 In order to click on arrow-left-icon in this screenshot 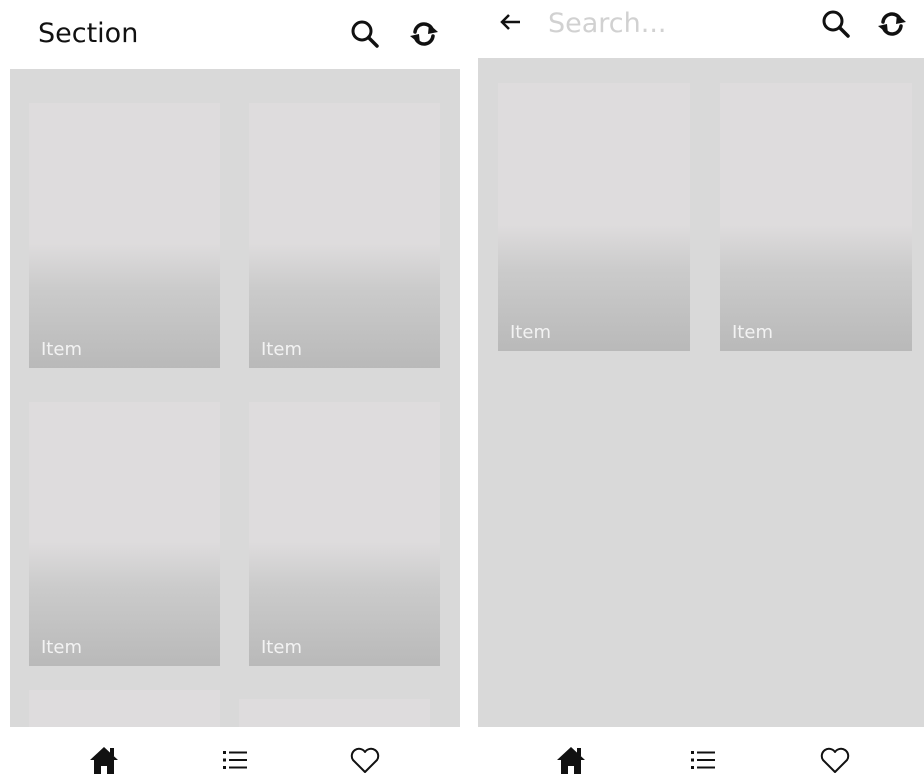, I will do `click(510, 22)`.